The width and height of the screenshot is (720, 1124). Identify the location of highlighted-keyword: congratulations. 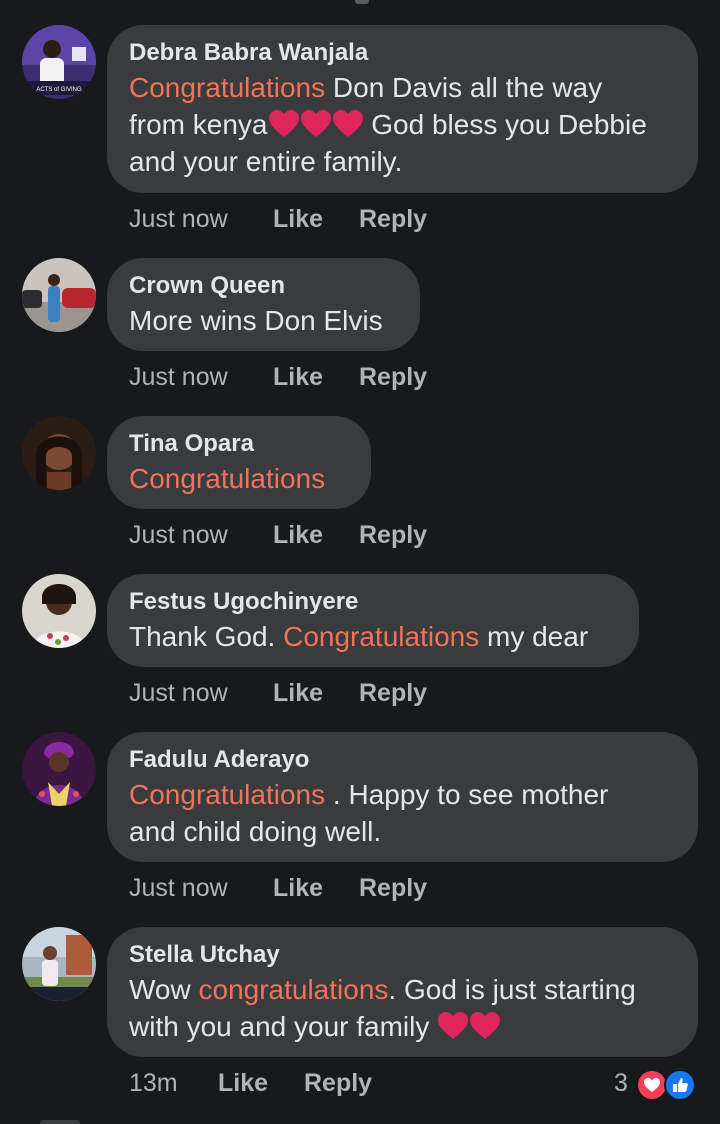
(294, 989).